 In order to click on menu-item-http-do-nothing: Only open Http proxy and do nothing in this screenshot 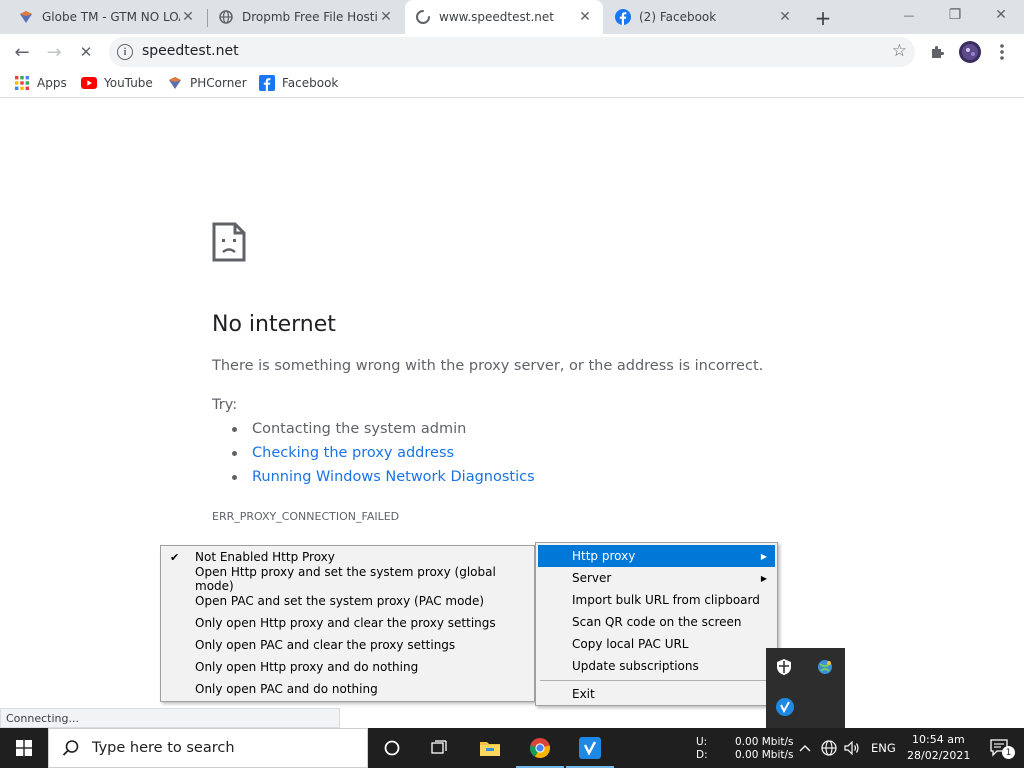, I will do `click(347, 667)`.